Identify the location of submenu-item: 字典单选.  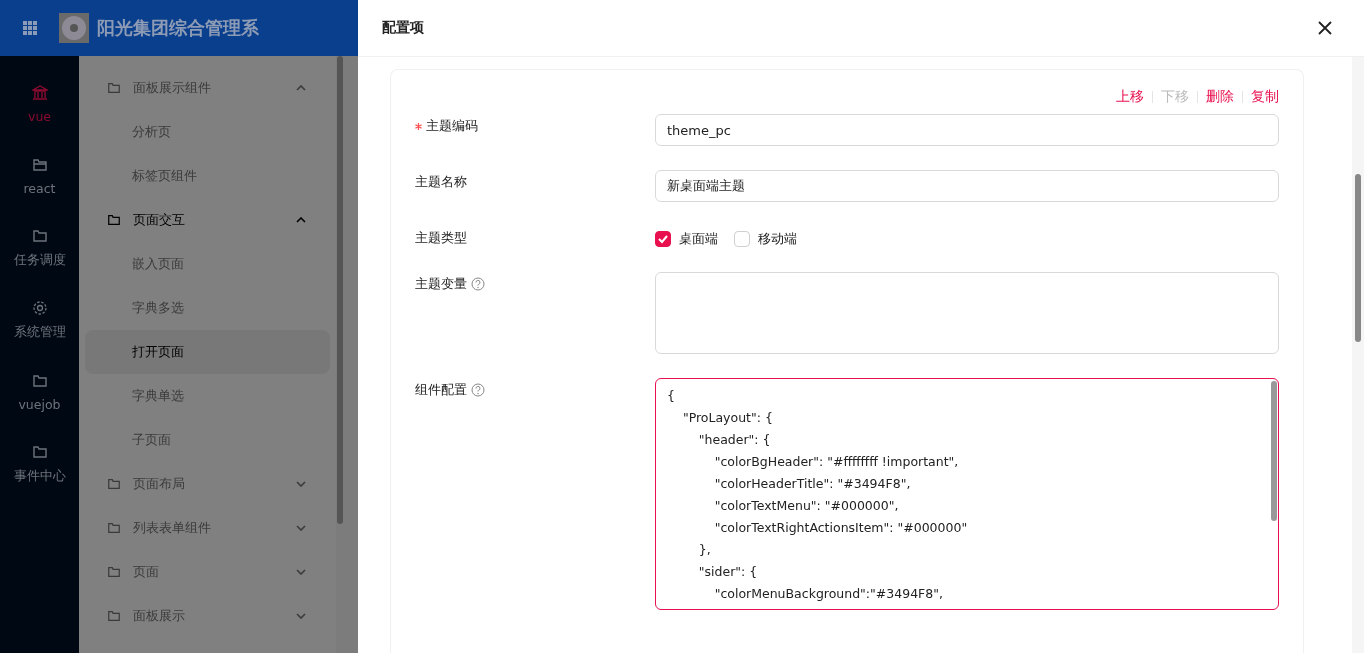
(207, 396).